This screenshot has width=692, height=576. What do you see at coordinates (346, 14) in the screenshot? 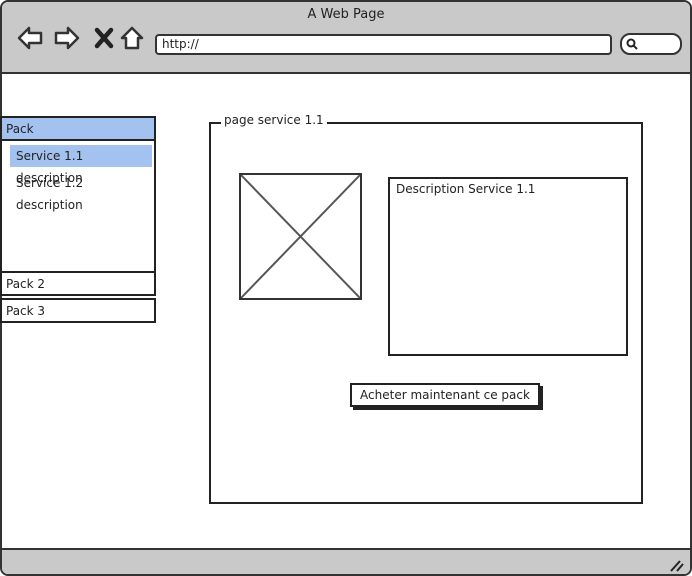
I see `window-title: A Web Page` at bounding box center [346, 14].